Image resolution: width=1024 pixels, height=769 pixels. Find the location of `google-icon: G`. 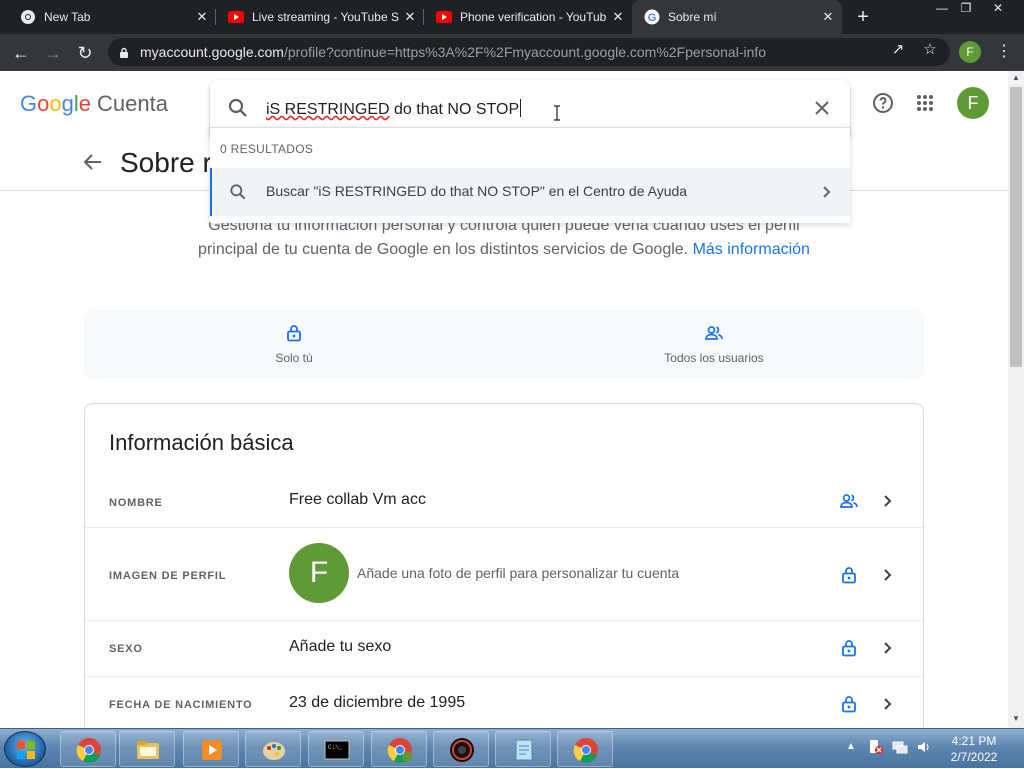

google-icon: G is located at coordinates (652, 17).